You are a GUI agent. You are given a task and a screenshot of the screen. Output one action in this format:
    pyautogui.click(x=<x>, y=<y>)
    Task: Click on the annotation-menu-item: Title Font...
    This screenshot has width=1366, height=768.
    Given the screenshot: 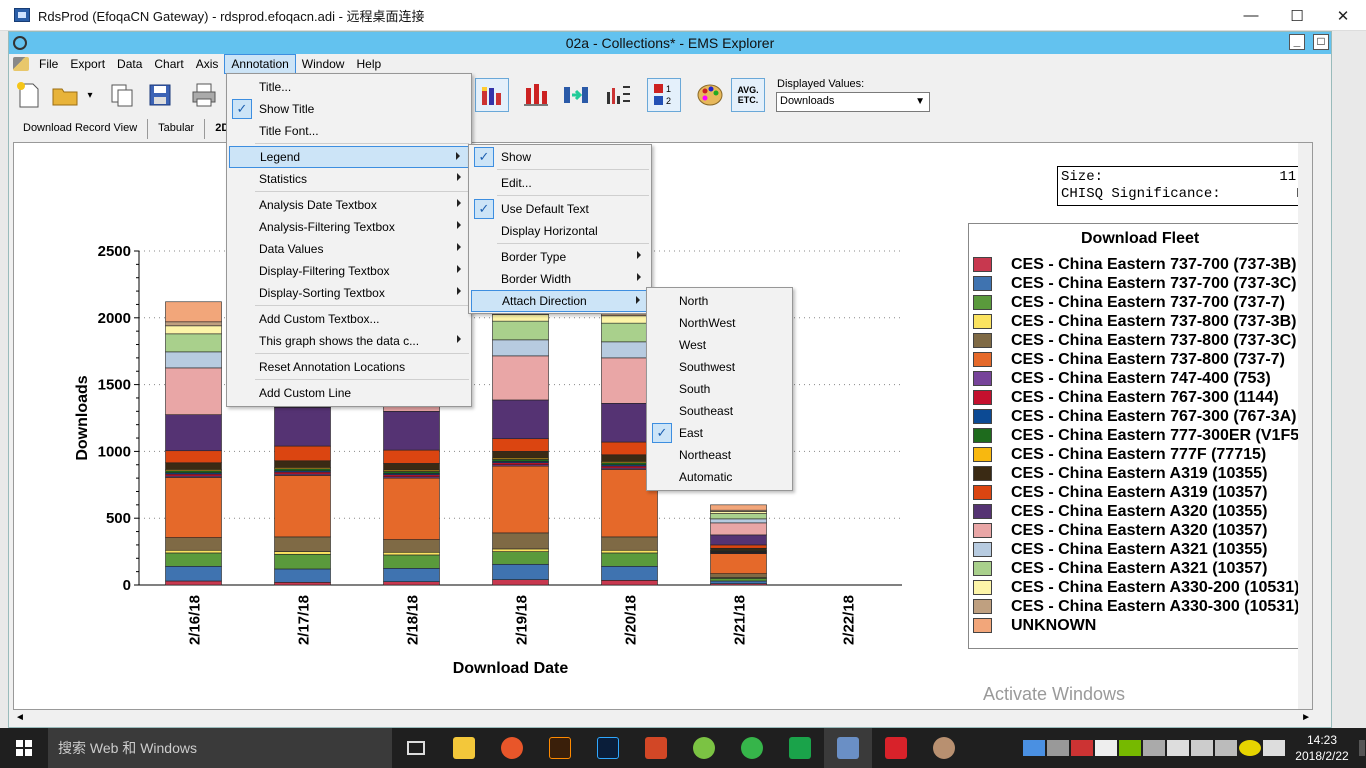 What is the action you would take?
    pyautogui.click(x=349, y=131)
    